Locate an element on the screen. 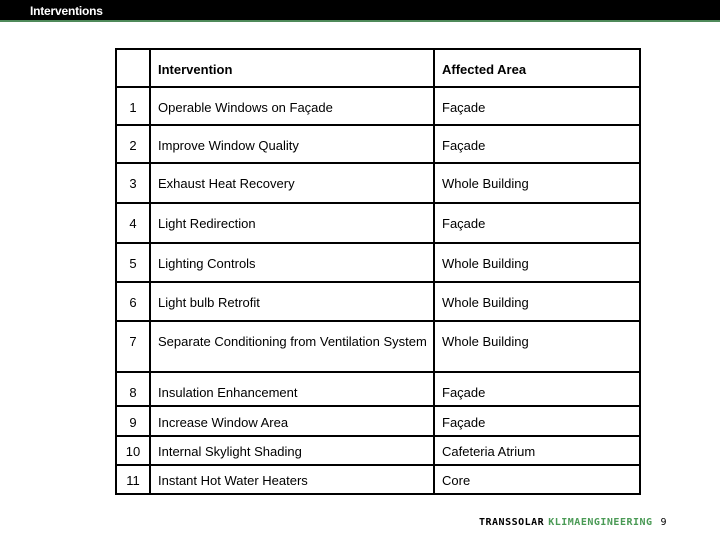 The height and width of the screenshot is (540, 720). row-num: 8 is located at coordinates (133, 389).